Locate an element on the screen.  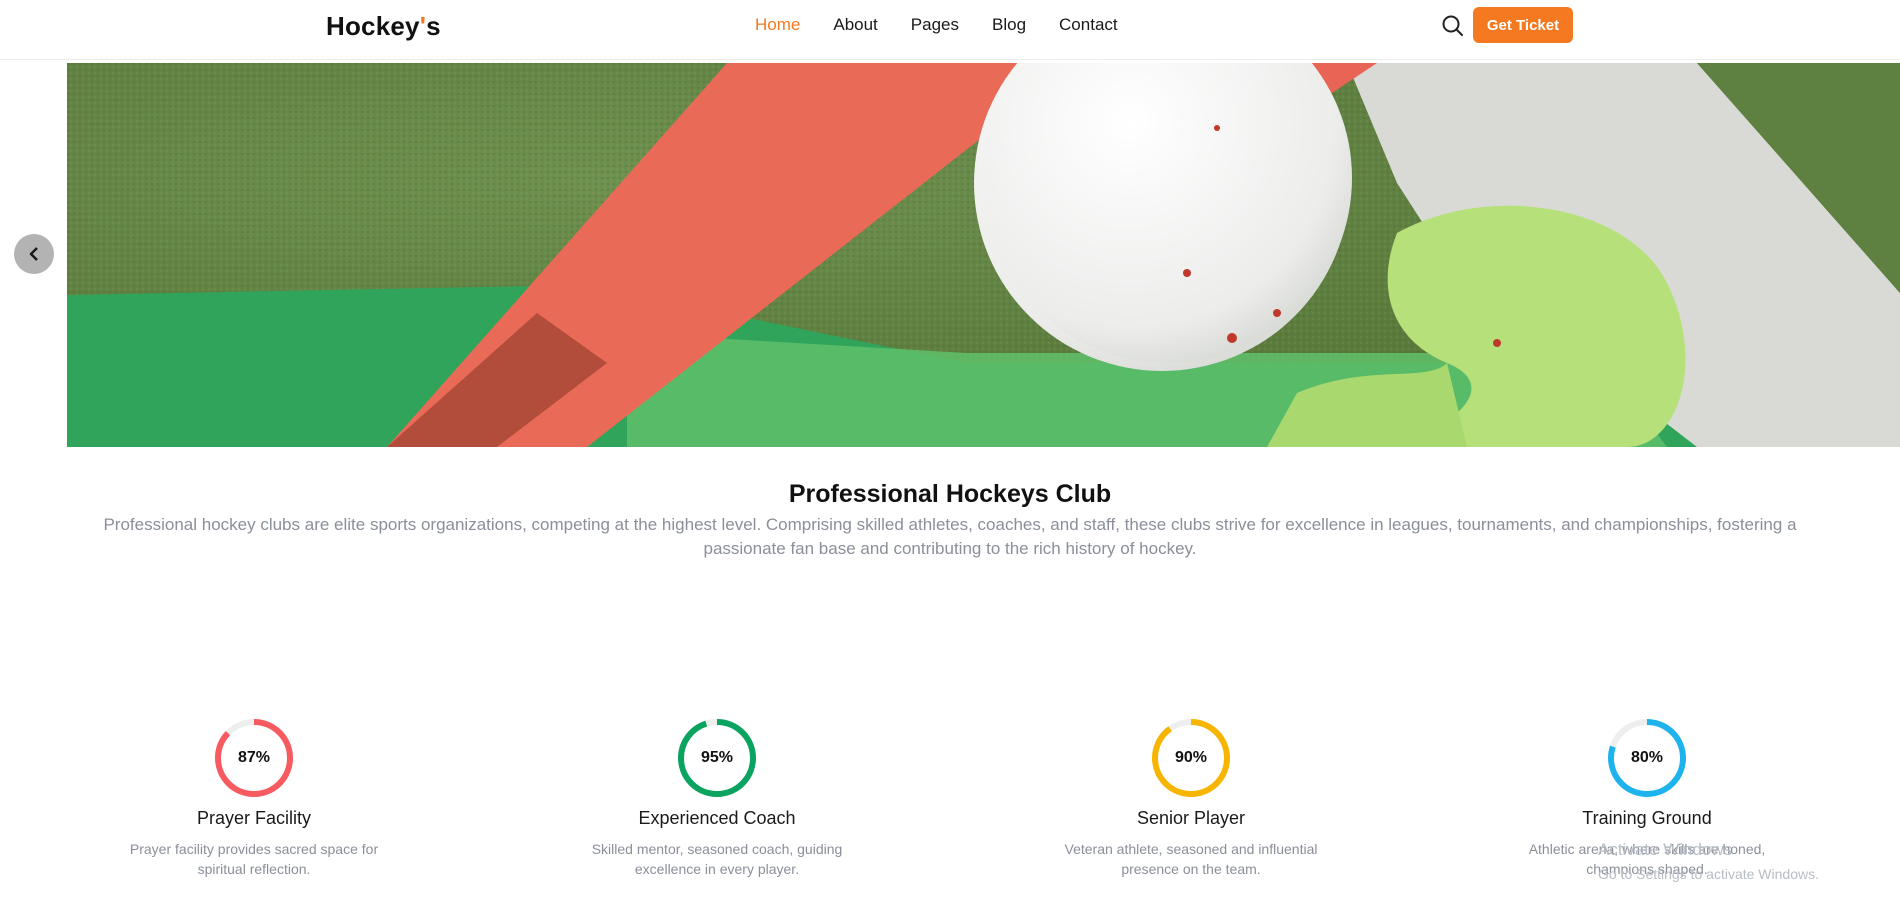
progress-percent: 80% is located at coordinates (1647, 757).